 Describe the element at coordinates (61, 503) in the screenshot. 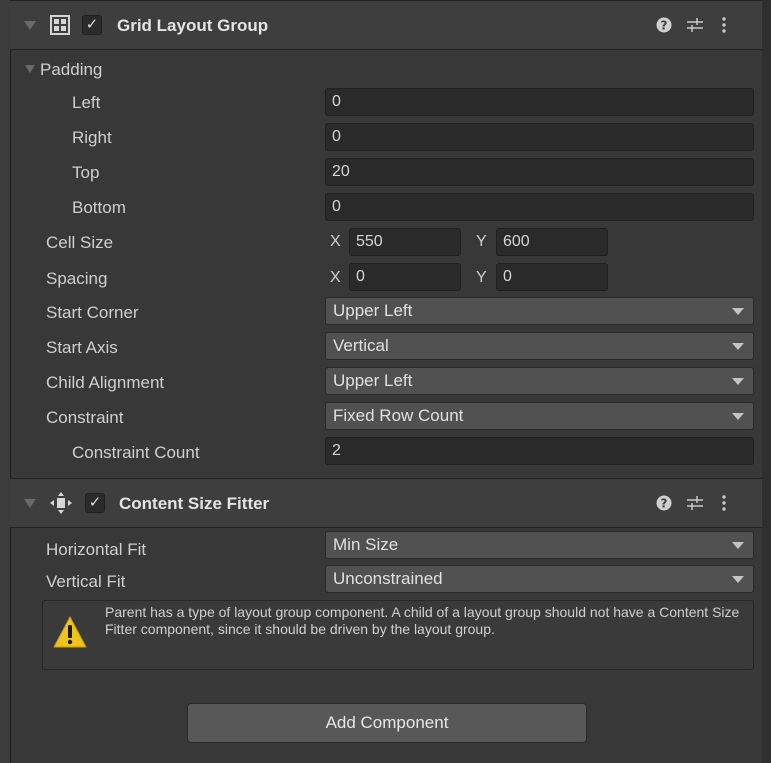

I see `content-size-fitter-icon` at that location.